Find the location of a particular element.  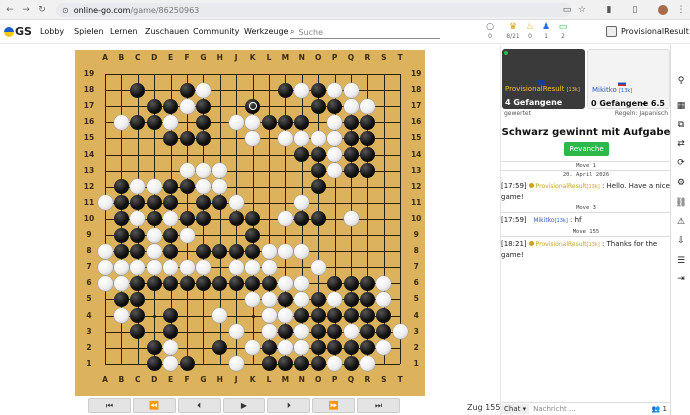

user-menu: ProvisionalResult is located at coordinates (647, 31).